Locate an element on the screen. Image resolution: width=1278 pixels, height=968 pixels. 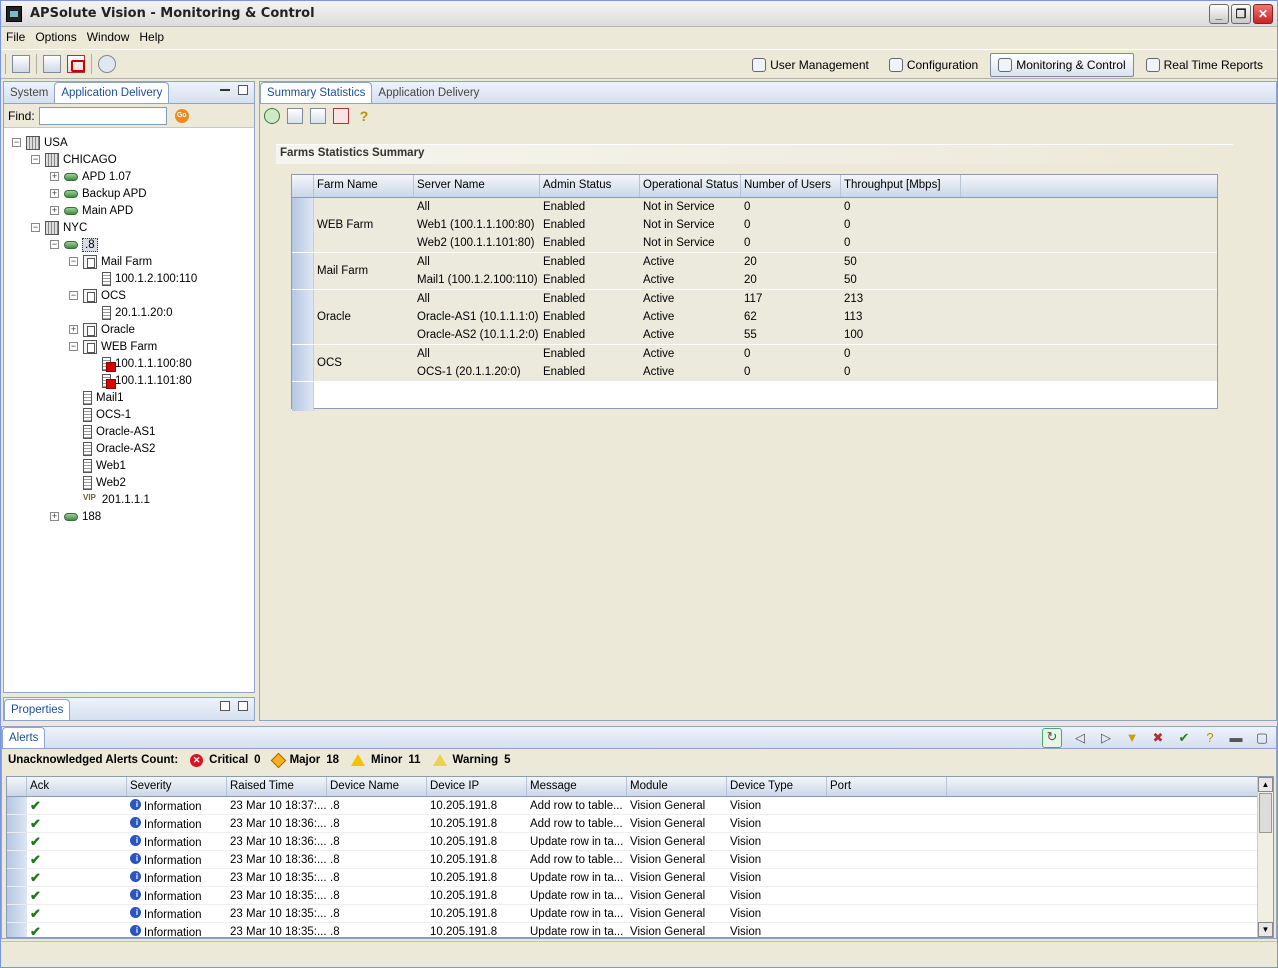
count-warning: Warning 5 is located at coordinates (471, 760).